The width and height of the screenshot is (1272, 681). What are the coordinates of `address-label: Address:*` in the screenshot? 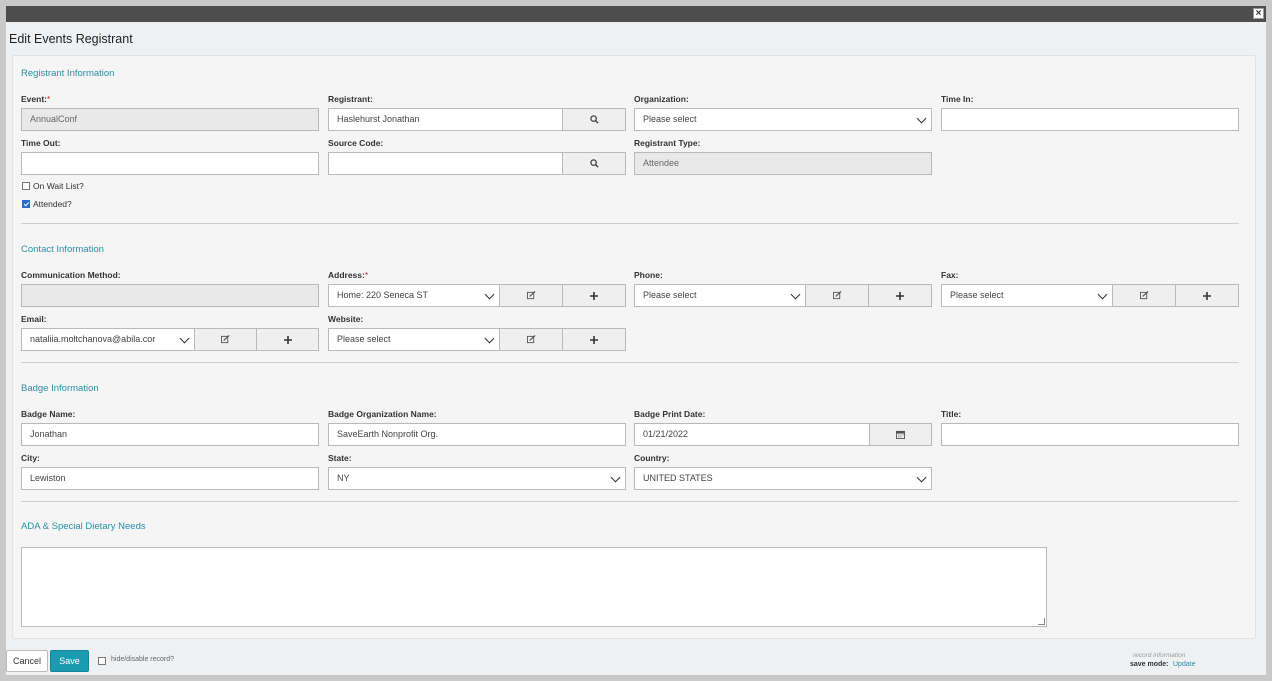 It's located at (348, 275).